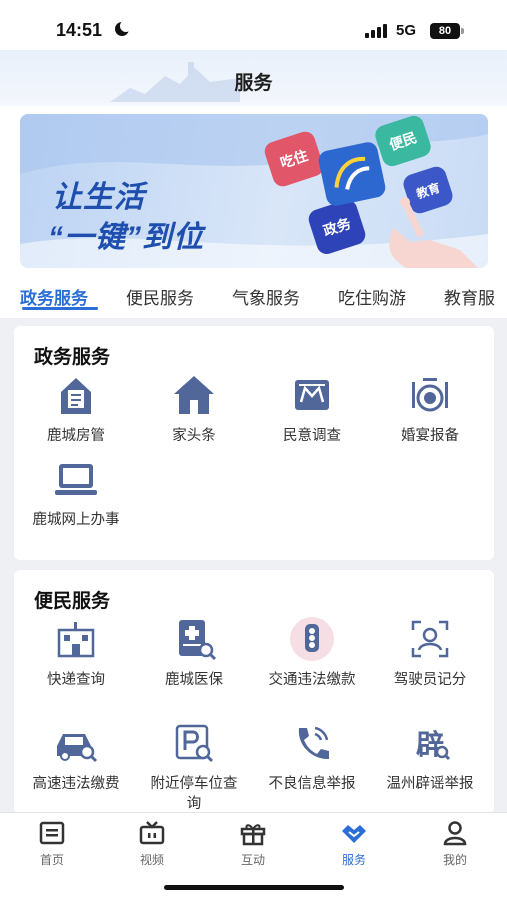 Image resolution: width=507 pixels, height=900 pixels. What do you see at coordinates (312, 436) in the screenshot?
I see `service-label: 民意调查` at bounding box center [312, 436].